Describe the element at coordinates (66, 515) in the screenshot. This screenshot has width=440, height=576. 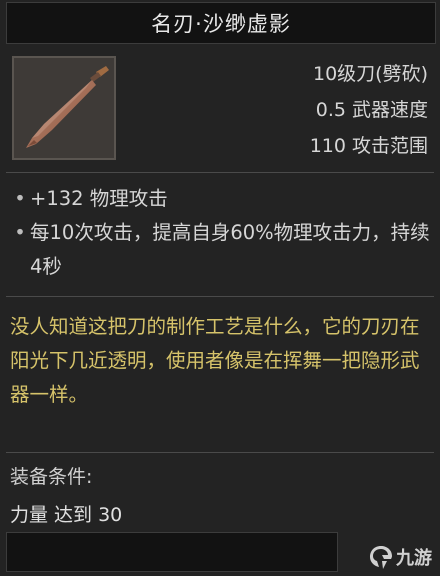
I see `requirement-value: 力量 达到 30` at that location.